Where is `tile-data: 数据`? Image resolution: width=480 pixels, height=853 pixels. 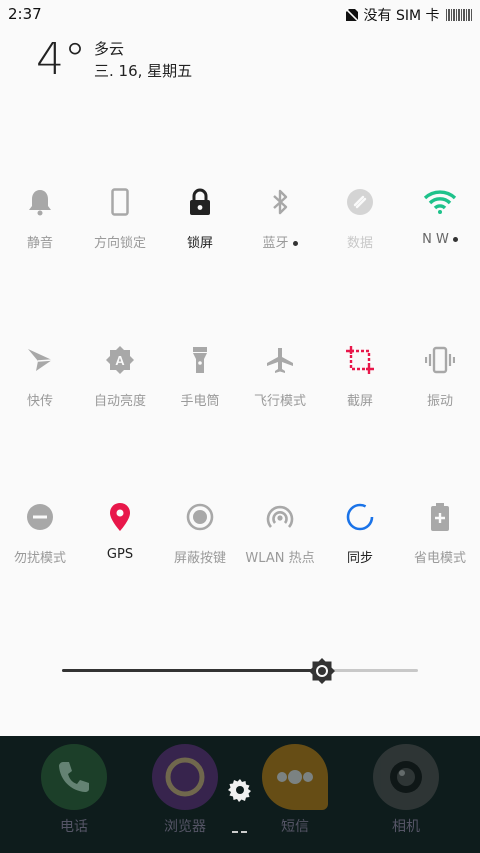 tile-data: 数据 is located at coordinates (360, 236).